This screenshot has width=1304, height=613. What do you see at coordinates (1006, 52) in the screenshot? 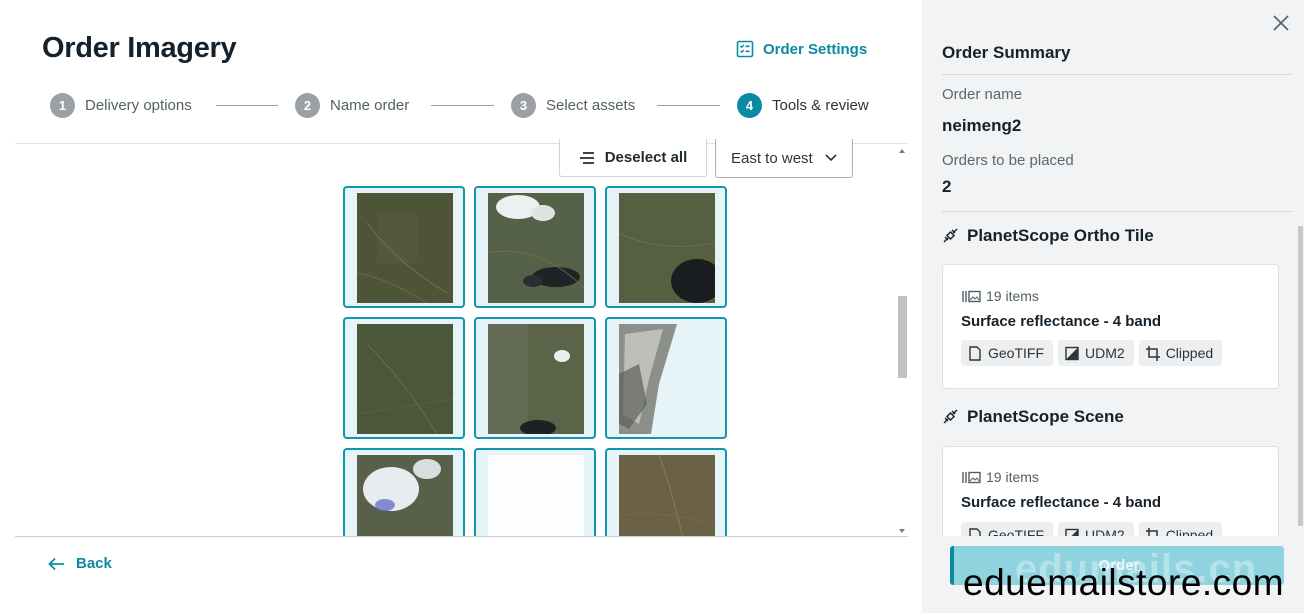
I see `summary-title: Order Summary` at bounding box center [1006, 52].